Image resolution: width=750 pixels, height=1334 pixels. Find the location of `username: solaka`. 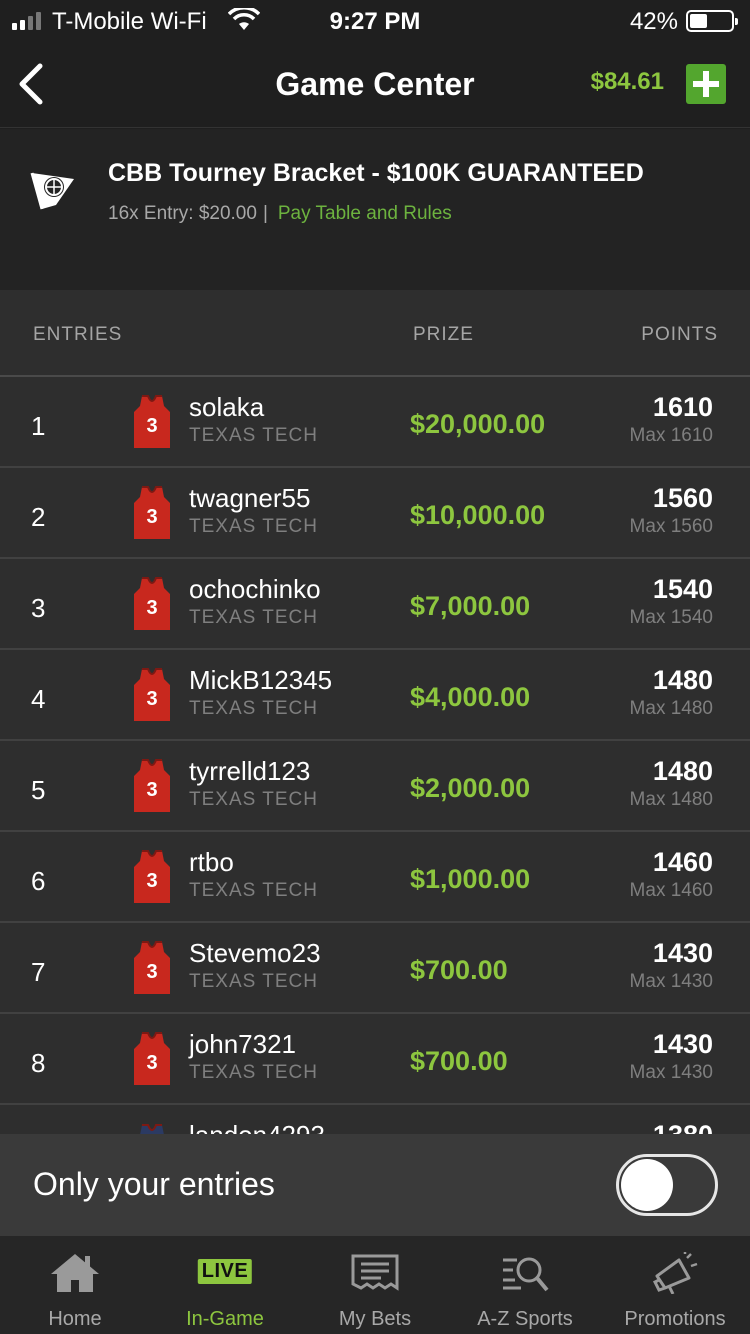

username: solaka is located at coordinates (227, 407).